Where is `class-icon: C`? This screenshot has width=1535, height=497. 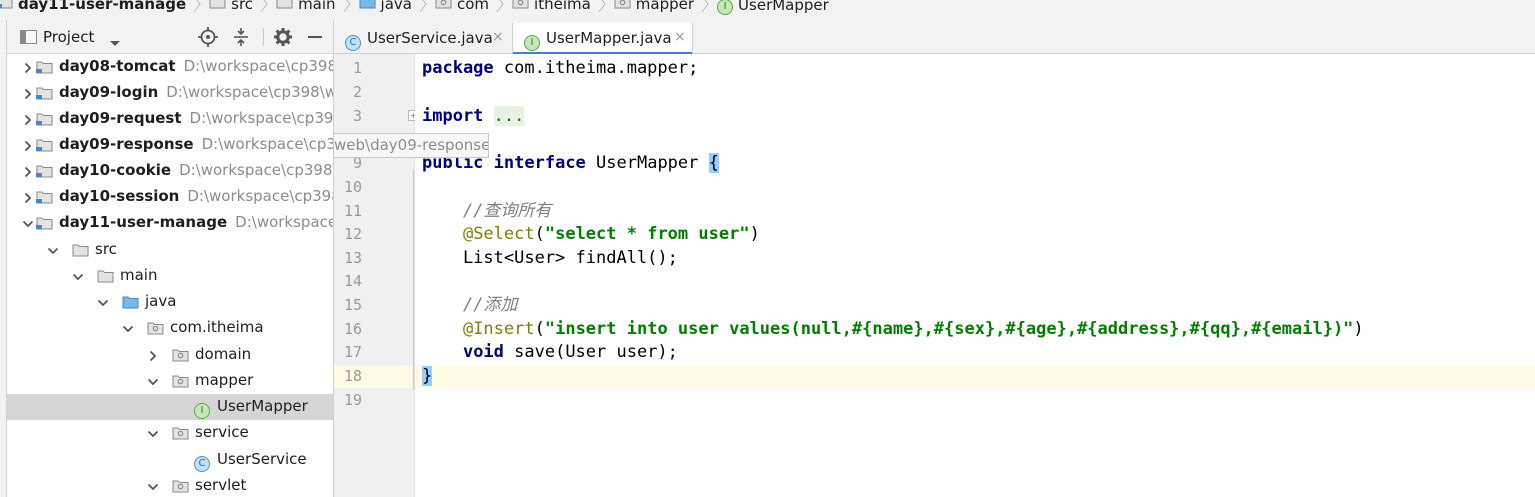 class-icon: C is located at coordinates (202, 462).